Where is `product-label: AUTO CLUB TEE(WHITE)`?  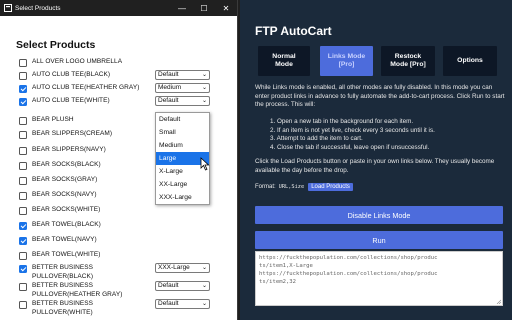 product-label: AUTO CLUB TEE(WHITE) is located at coordinates (71, 100).